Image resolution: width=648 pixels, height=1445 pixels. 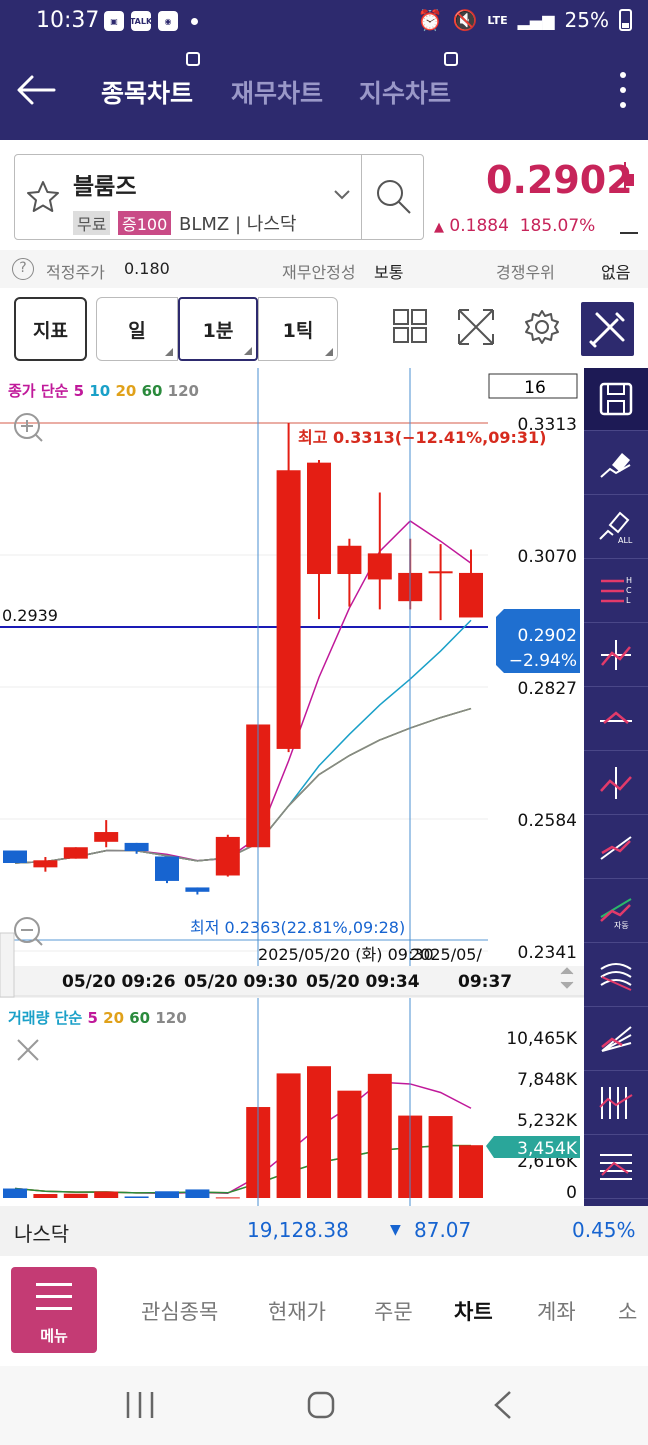 I want to click on x-label: 05/20 09:30, so click(x=241, y=982).